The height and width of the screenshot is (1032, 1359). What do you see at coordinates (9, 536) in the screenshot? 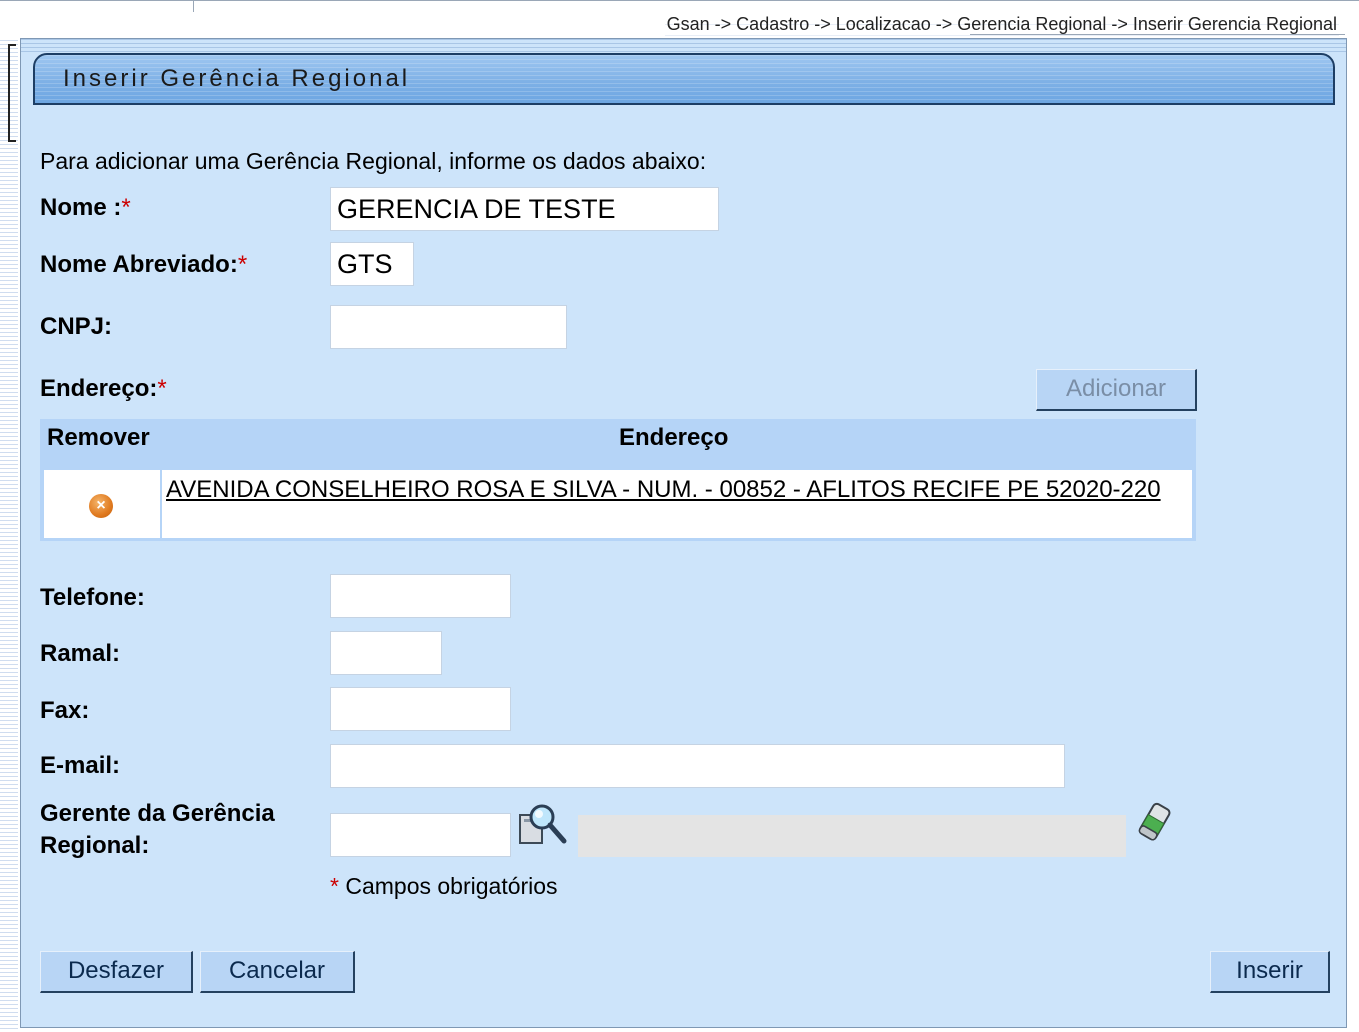
I see `left-stripe-margin` at bounding box center [9, 536].